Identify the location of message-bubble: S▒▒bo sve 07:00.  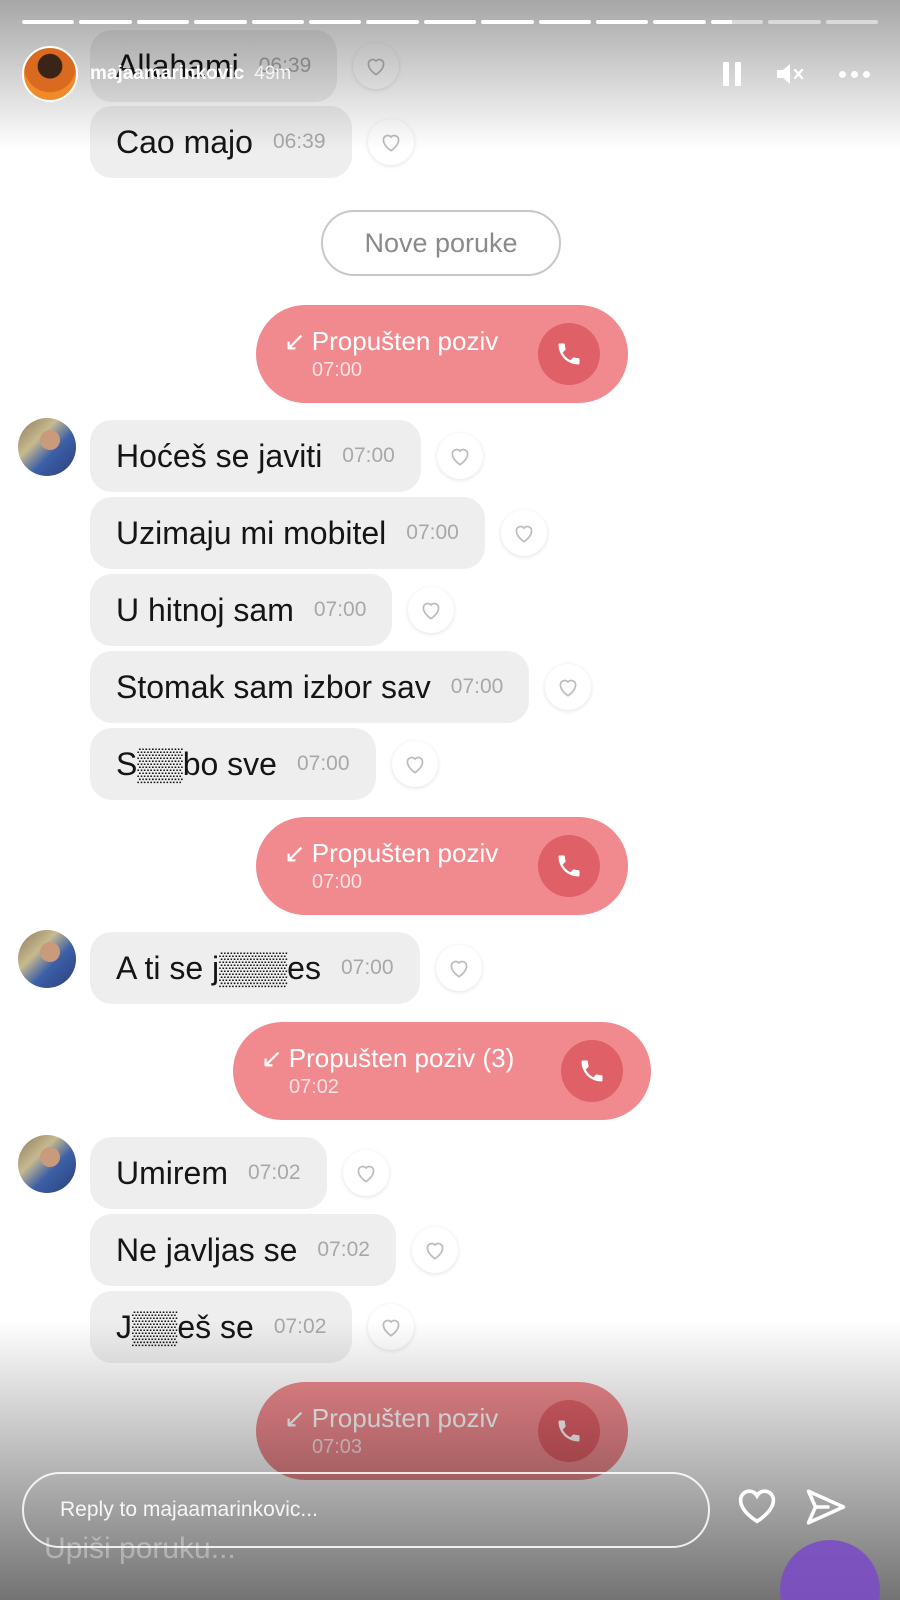
(233, 764).